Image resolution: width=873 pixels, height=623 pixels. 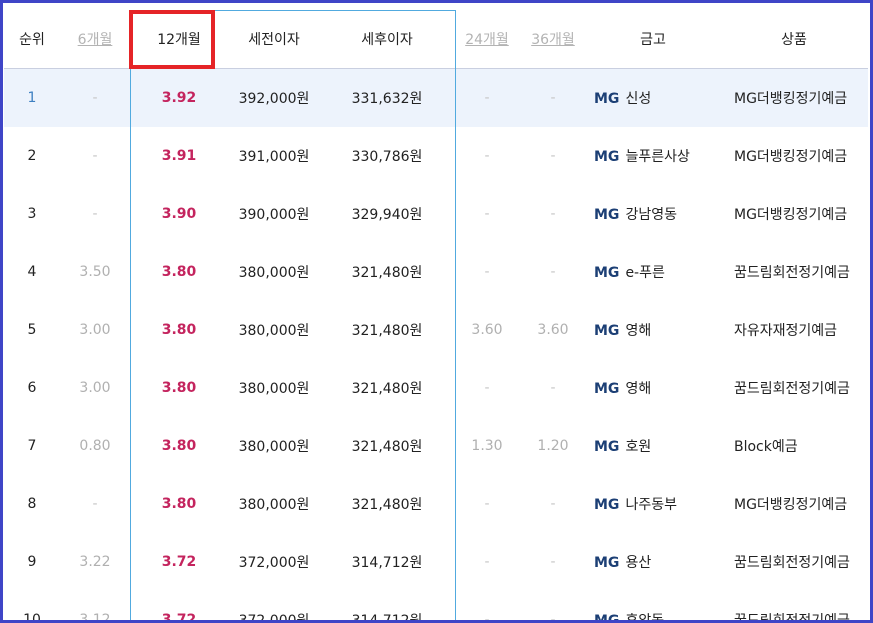 I want to click on cell-rank: 6, so click(x=32, y=388).